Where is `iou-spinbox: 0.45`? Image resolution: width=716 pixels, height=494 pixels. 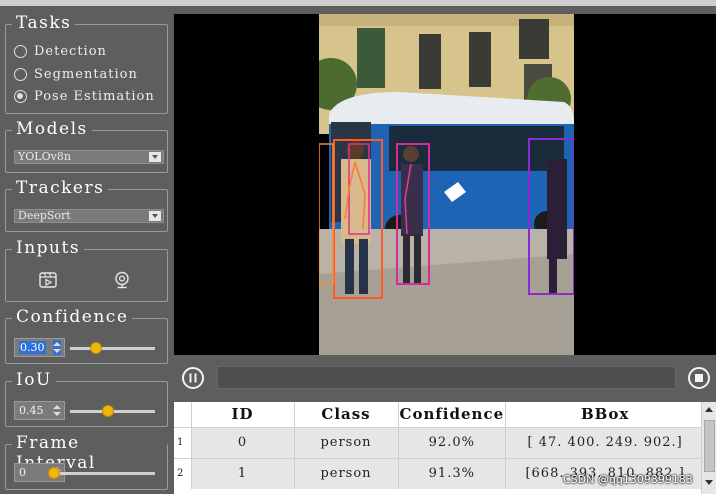 iou-spinbox: 0.45 is located at coordinates (39, 410).